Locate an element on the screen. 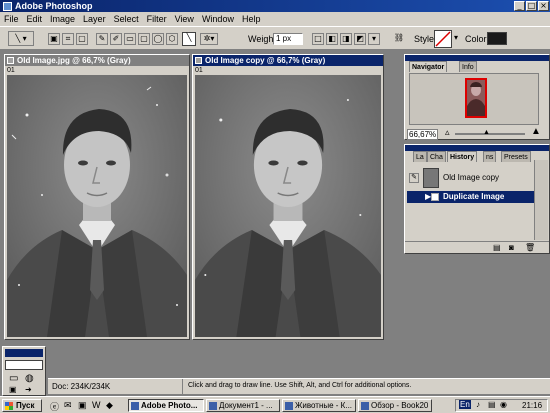  history-snapshot: ✎ Old Image copy is located at coordinates (472, 178).